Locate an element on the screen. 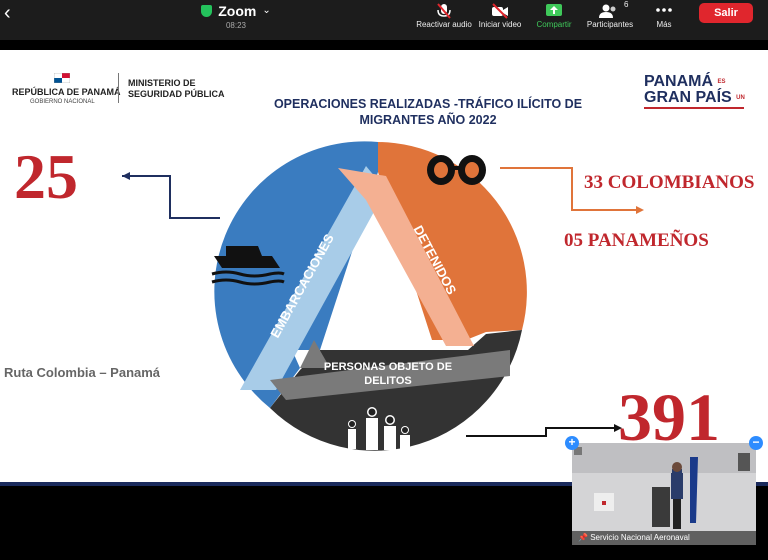  government-label: GOBIERNO NACIONAL is located at coordinates (62, 102).